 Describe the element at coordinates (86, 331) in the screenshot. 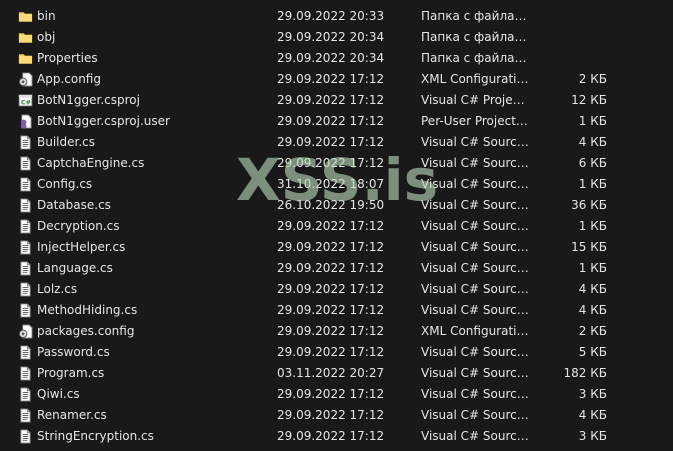

I see `file-name: packages.config` at that location.